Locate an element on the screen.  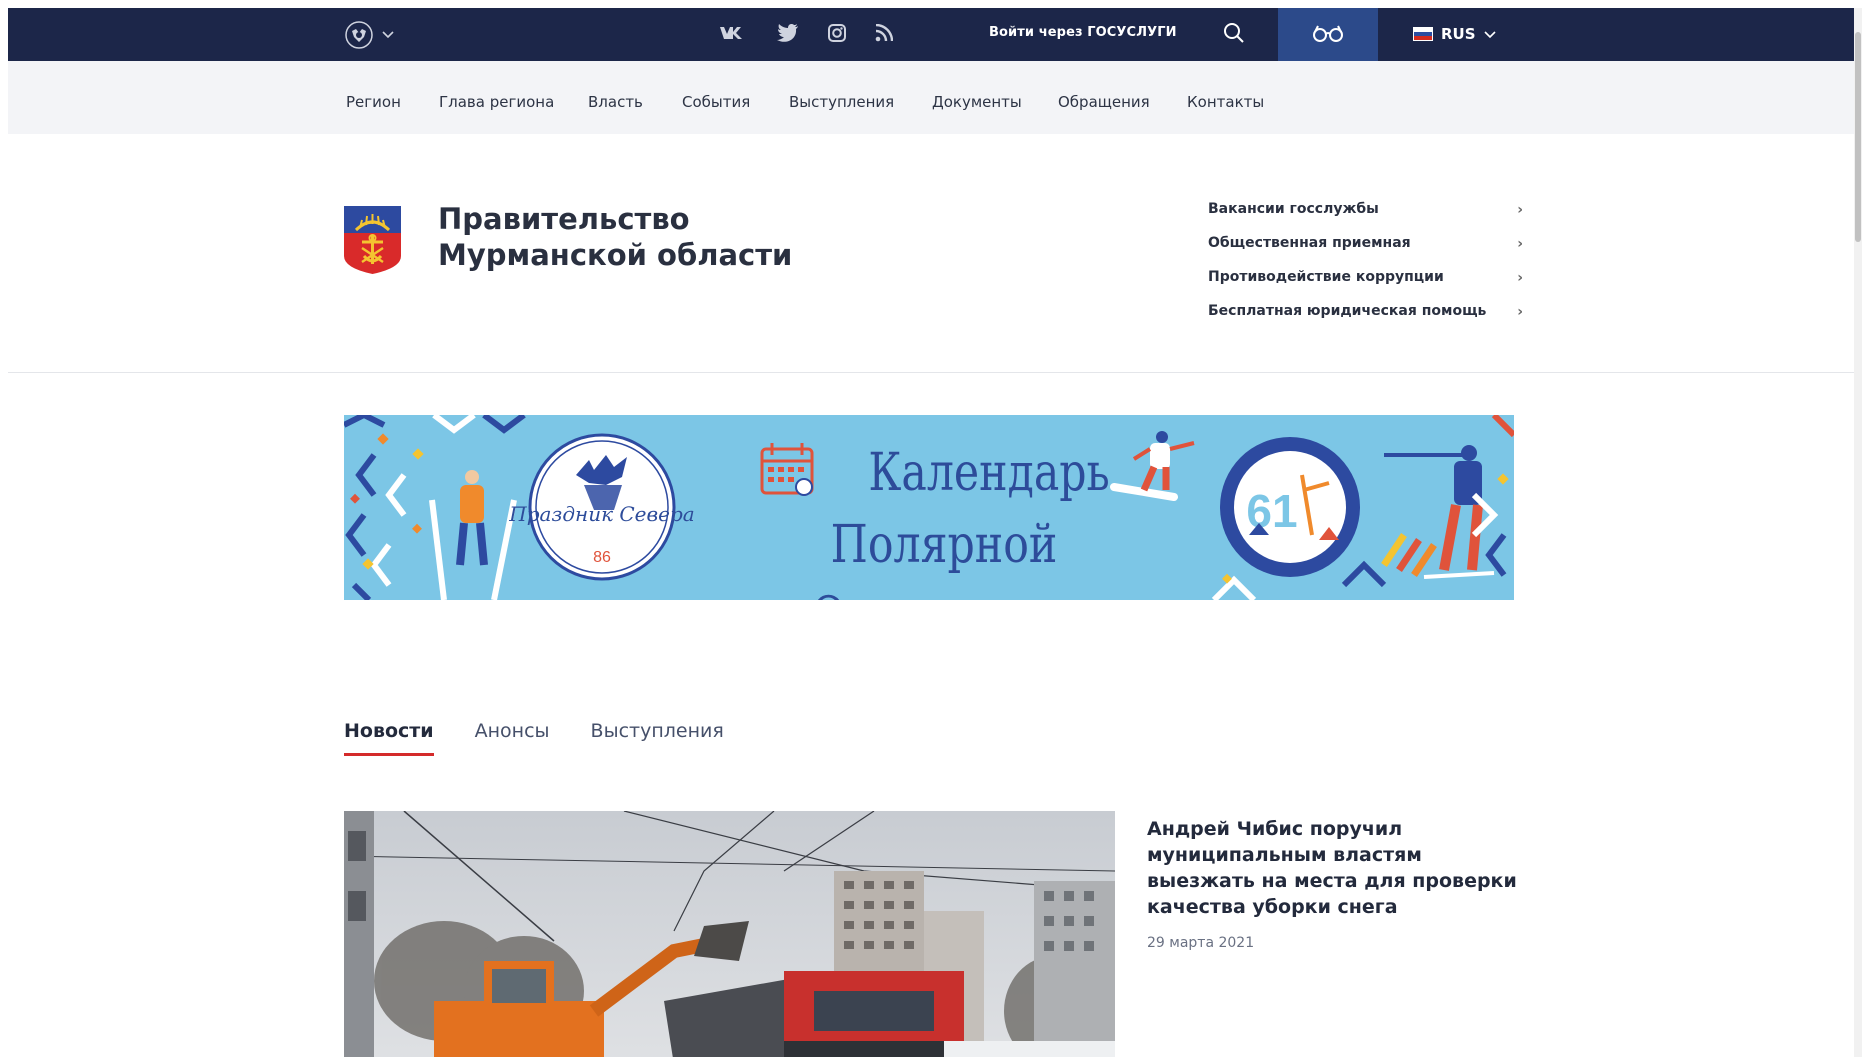
glasses-icon is located at coordinates (1328, 35).